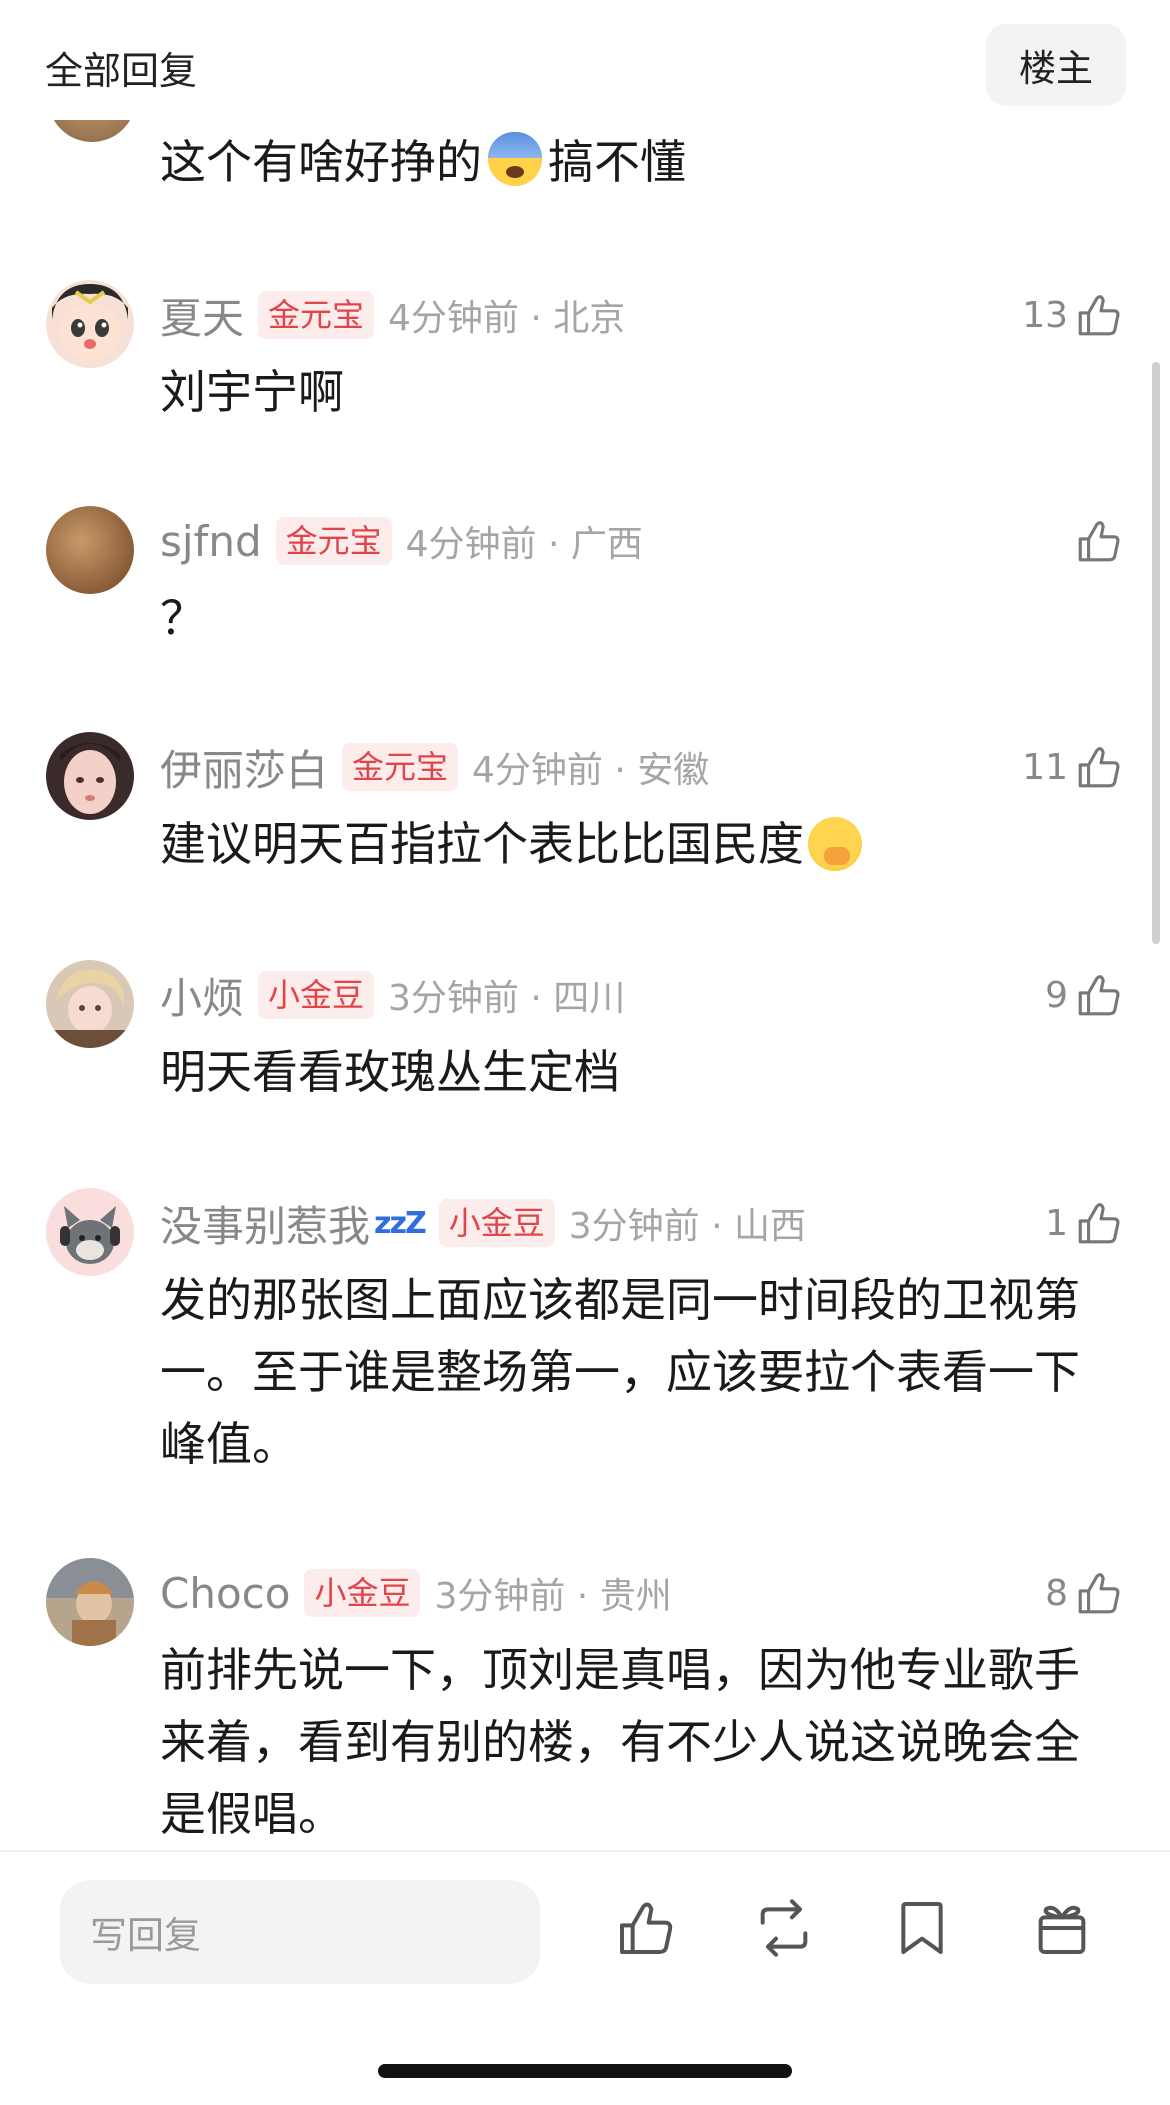  I want to click on timestamp-location: 4分钟前 · 北京, so click(507, 318).